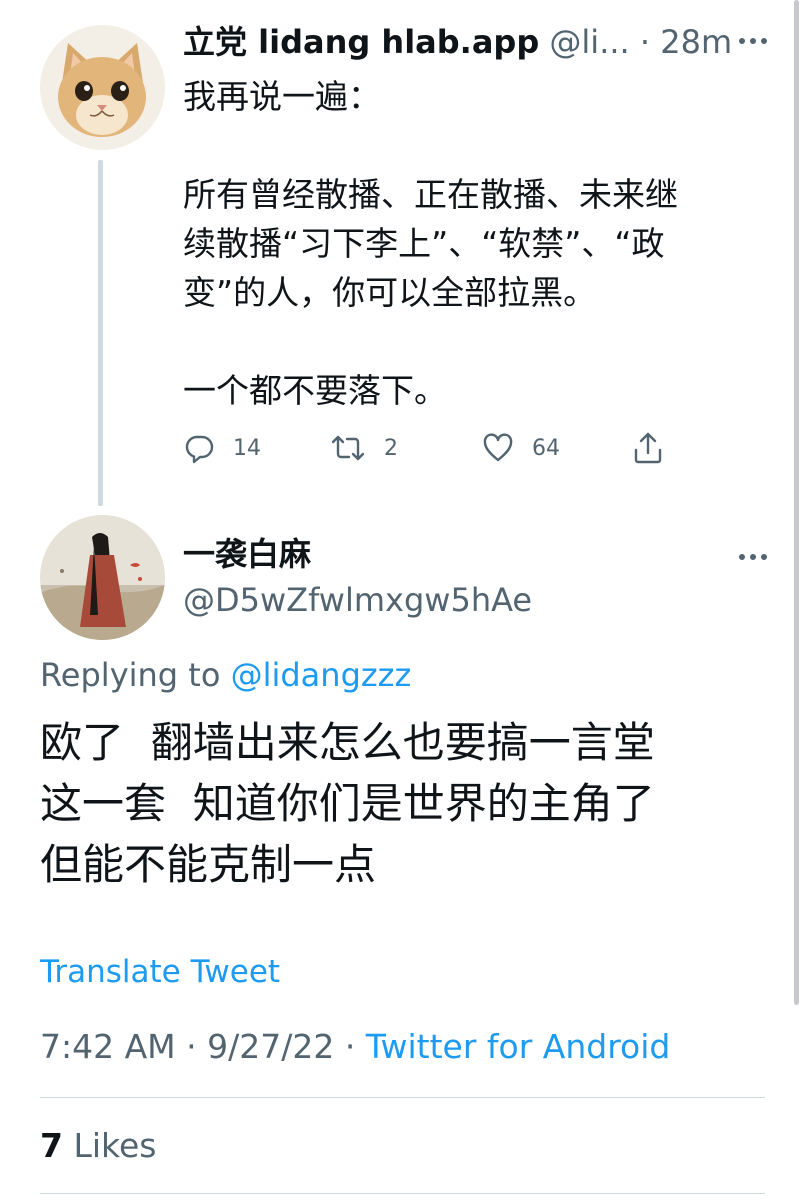  Describe the element at coordinates (391, 448) in the screenshot. I see `retweet-count: 2` at that location.